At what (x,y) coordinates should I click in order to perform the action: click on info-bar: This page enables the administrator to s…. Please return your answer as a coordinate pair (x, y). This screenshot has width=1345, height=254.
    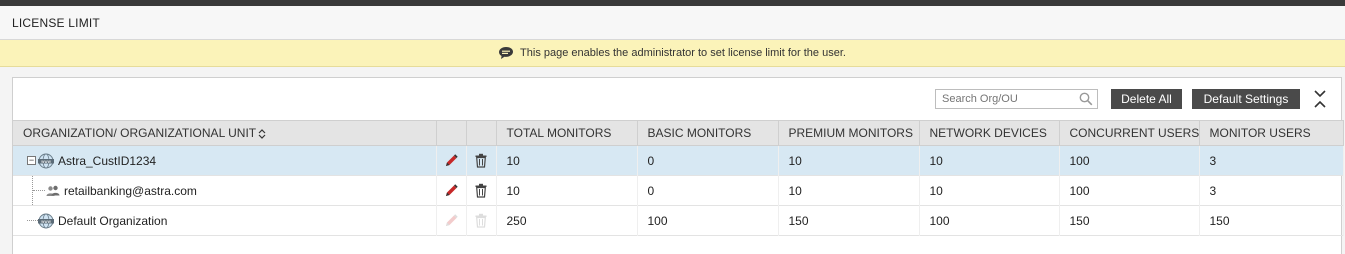
    Looking at the image, I should click on (672, 53).